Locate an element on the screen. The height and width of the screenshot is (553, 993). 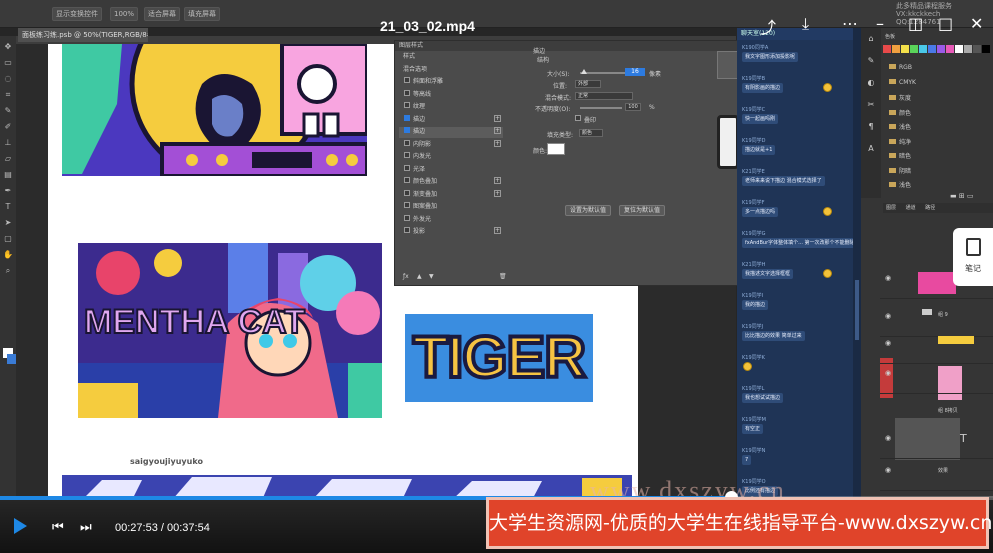
trash-icon: 🗑 is located at coordinates (503, 276).